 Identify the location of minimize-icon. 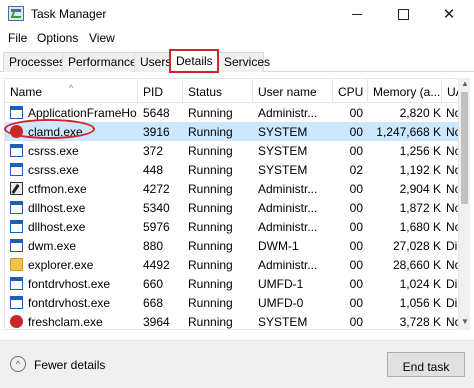
(357, 14).